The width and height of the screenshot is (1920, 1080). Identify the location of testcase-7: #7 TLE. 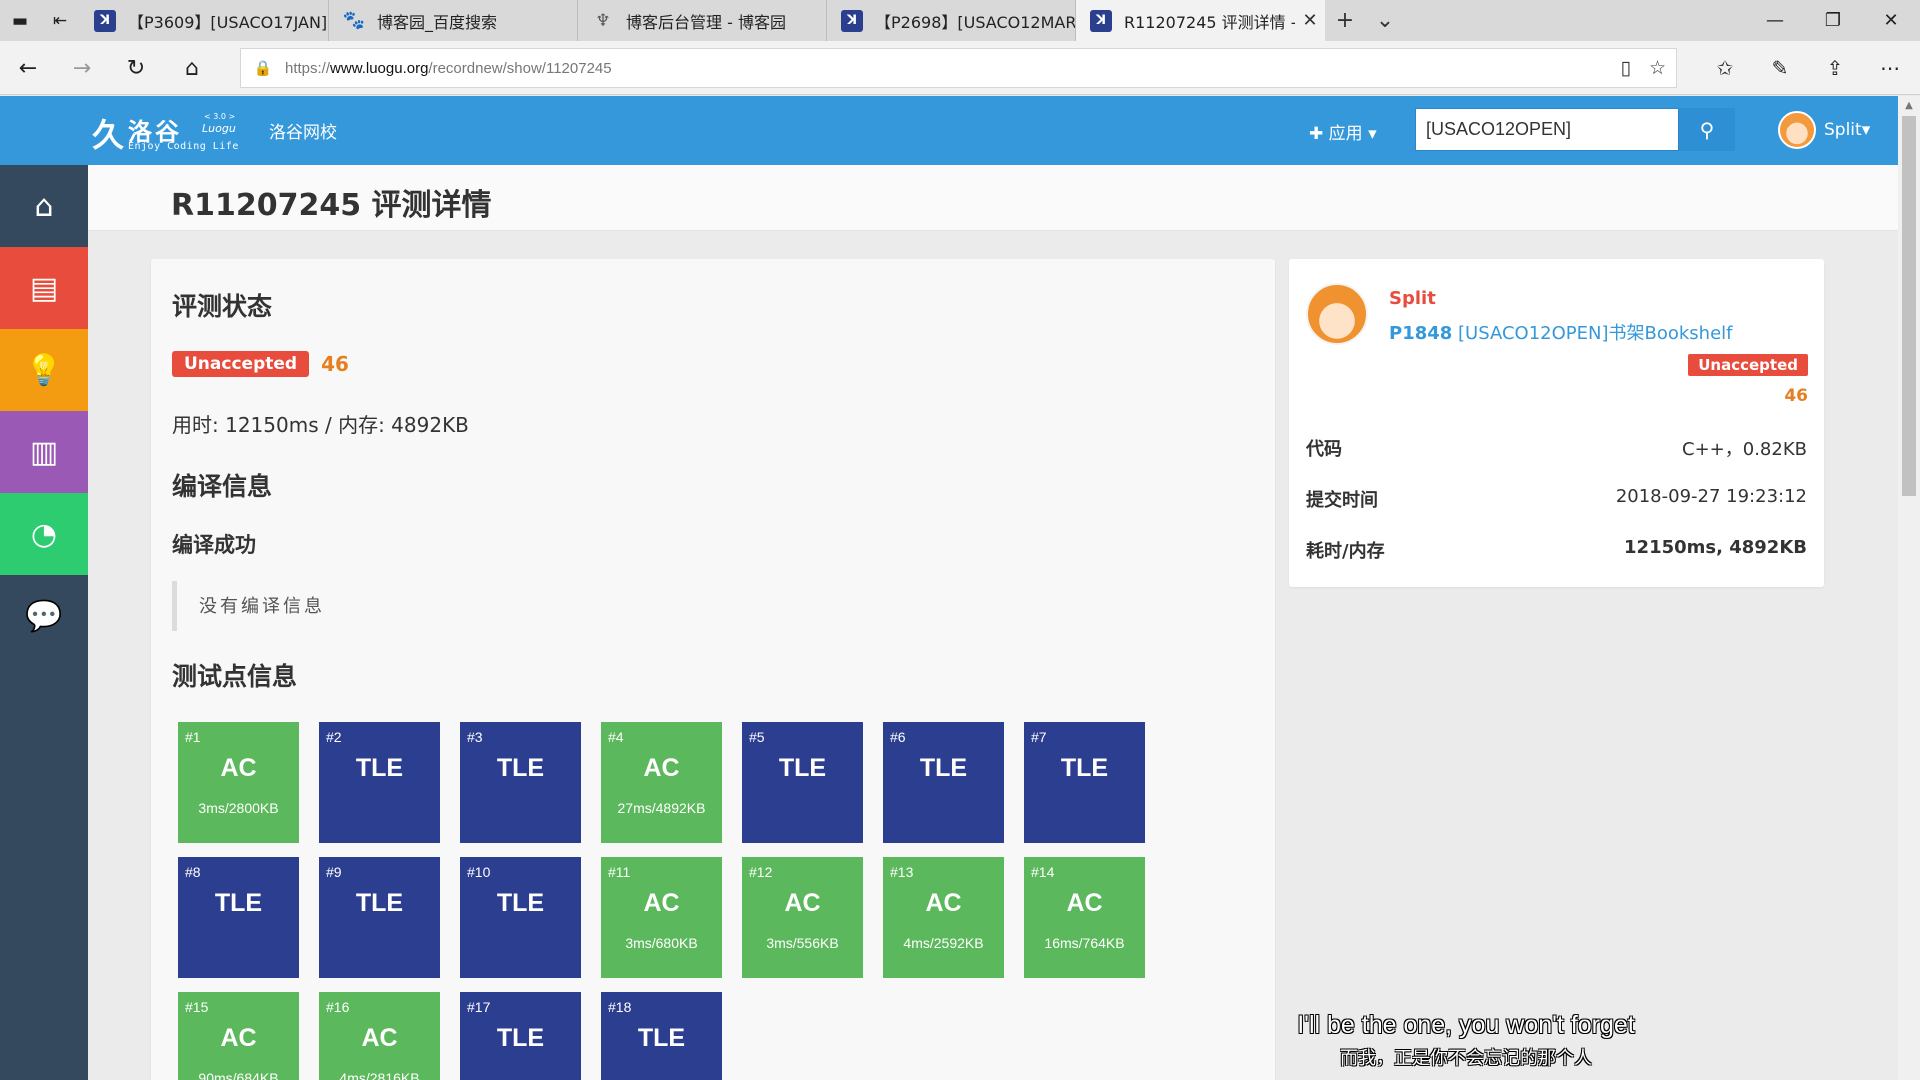
(1084, 782).